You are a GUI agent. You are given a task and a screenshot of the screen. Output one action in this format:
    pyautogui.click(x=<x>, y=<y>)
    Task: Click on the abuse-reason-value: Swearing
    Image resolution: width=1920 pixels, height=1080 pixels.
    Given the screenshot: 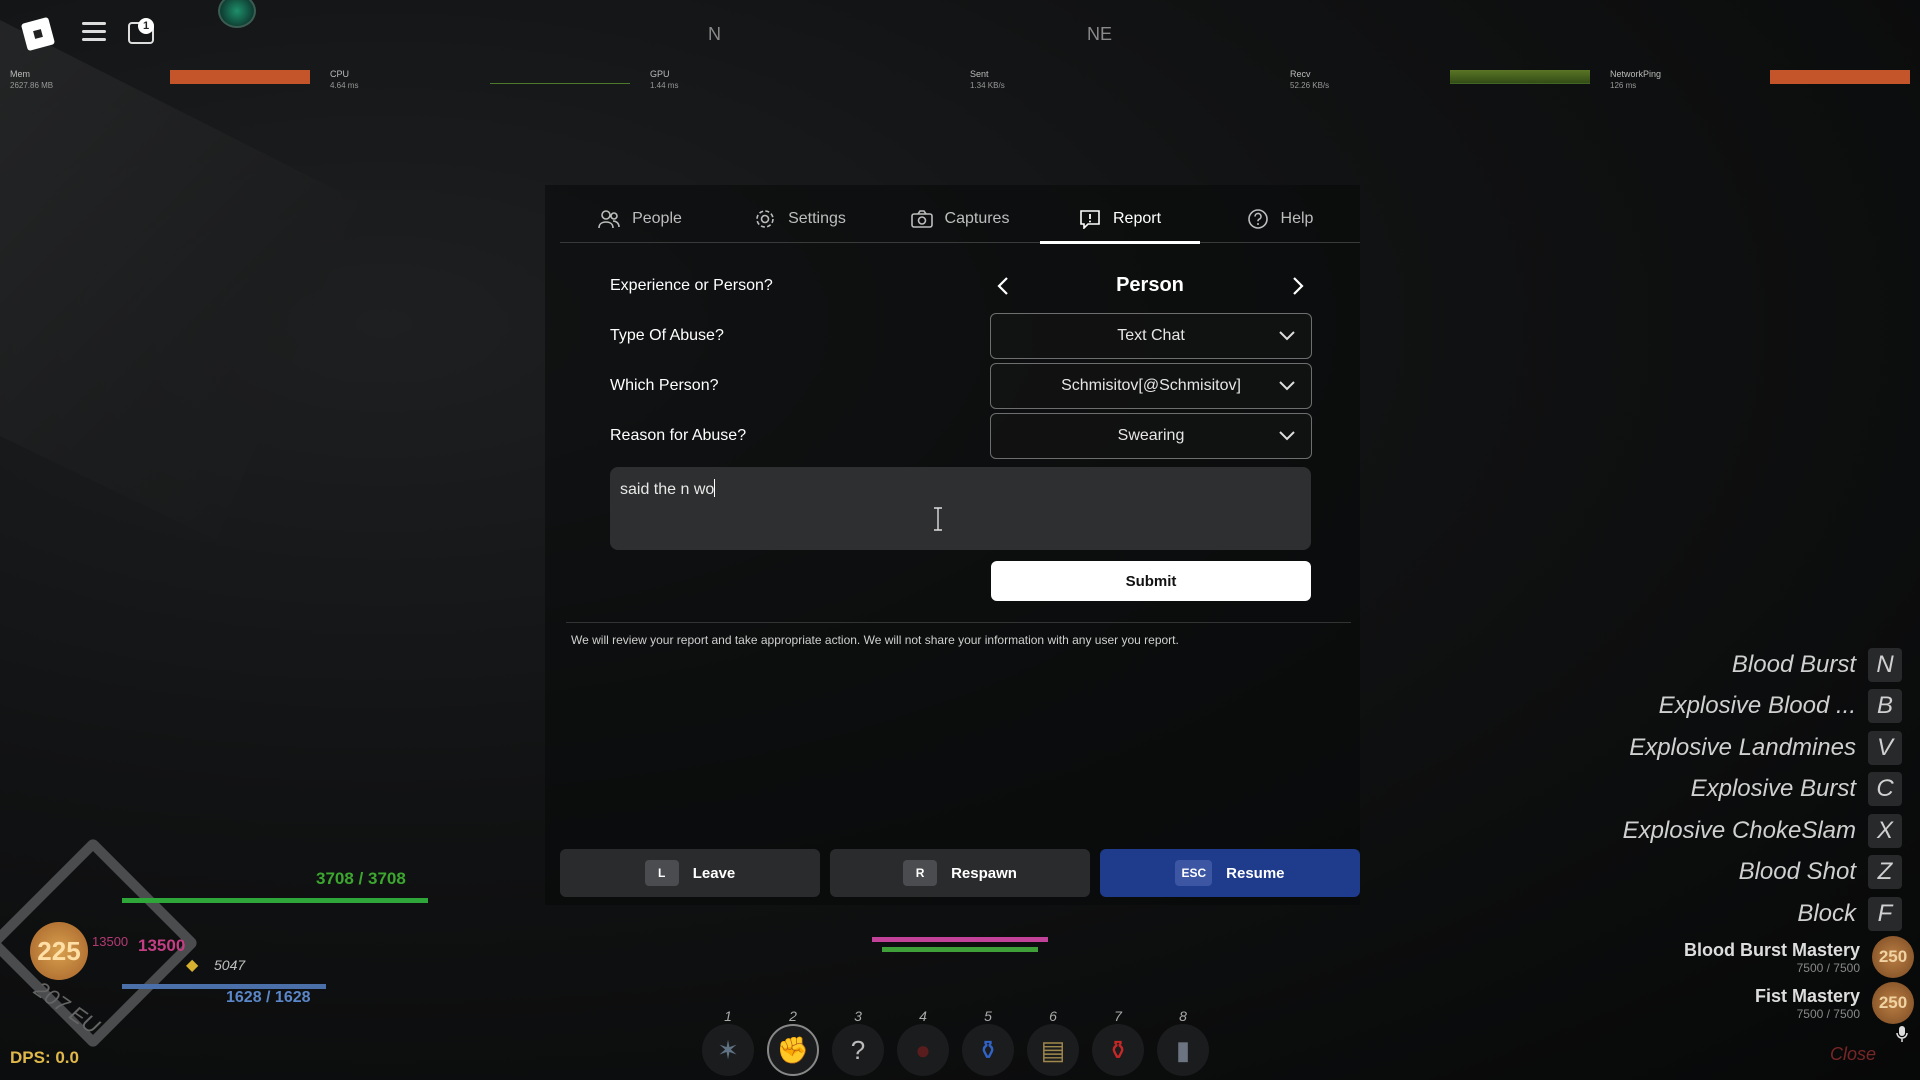 What is the action you would take?
    pyautogui.click(x=1151, y=435)
    